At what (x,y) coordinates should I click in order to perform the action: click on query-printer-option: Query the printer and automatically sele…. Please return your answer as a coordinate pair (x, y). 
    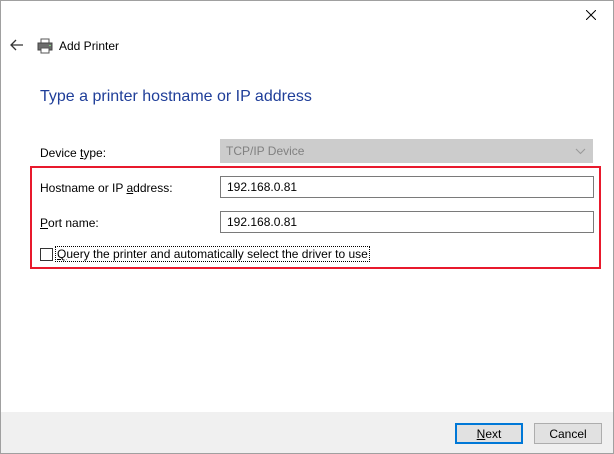
    Looking at the image, I should click on (205, 254).